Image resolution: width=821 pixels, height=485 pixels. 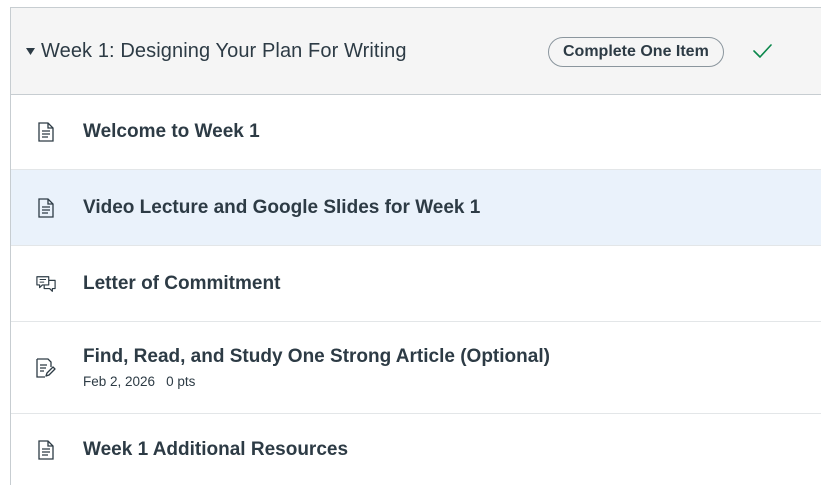 I want to click on item-title: Week 1 Additional Resources, so click(x=215, y=450).